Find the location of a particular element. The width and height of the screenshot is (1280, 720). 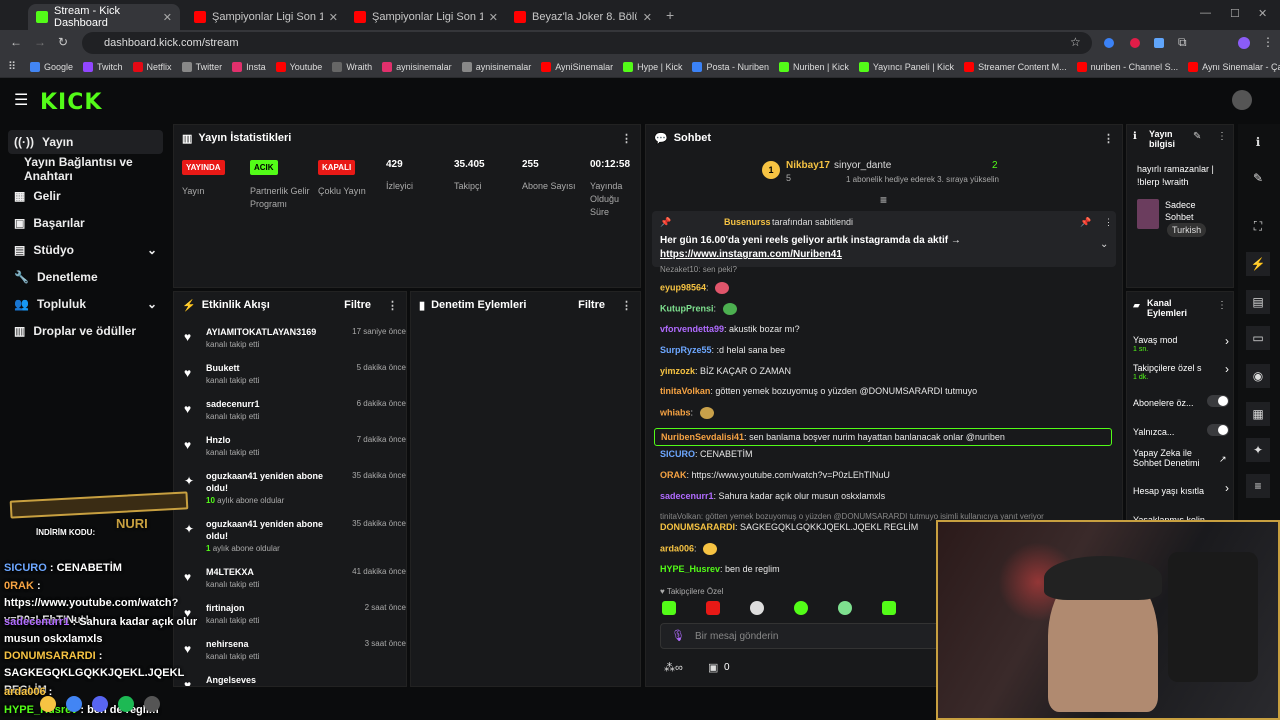

chevron-down-icon: ⌄ is located at coordinates (1104, 244).